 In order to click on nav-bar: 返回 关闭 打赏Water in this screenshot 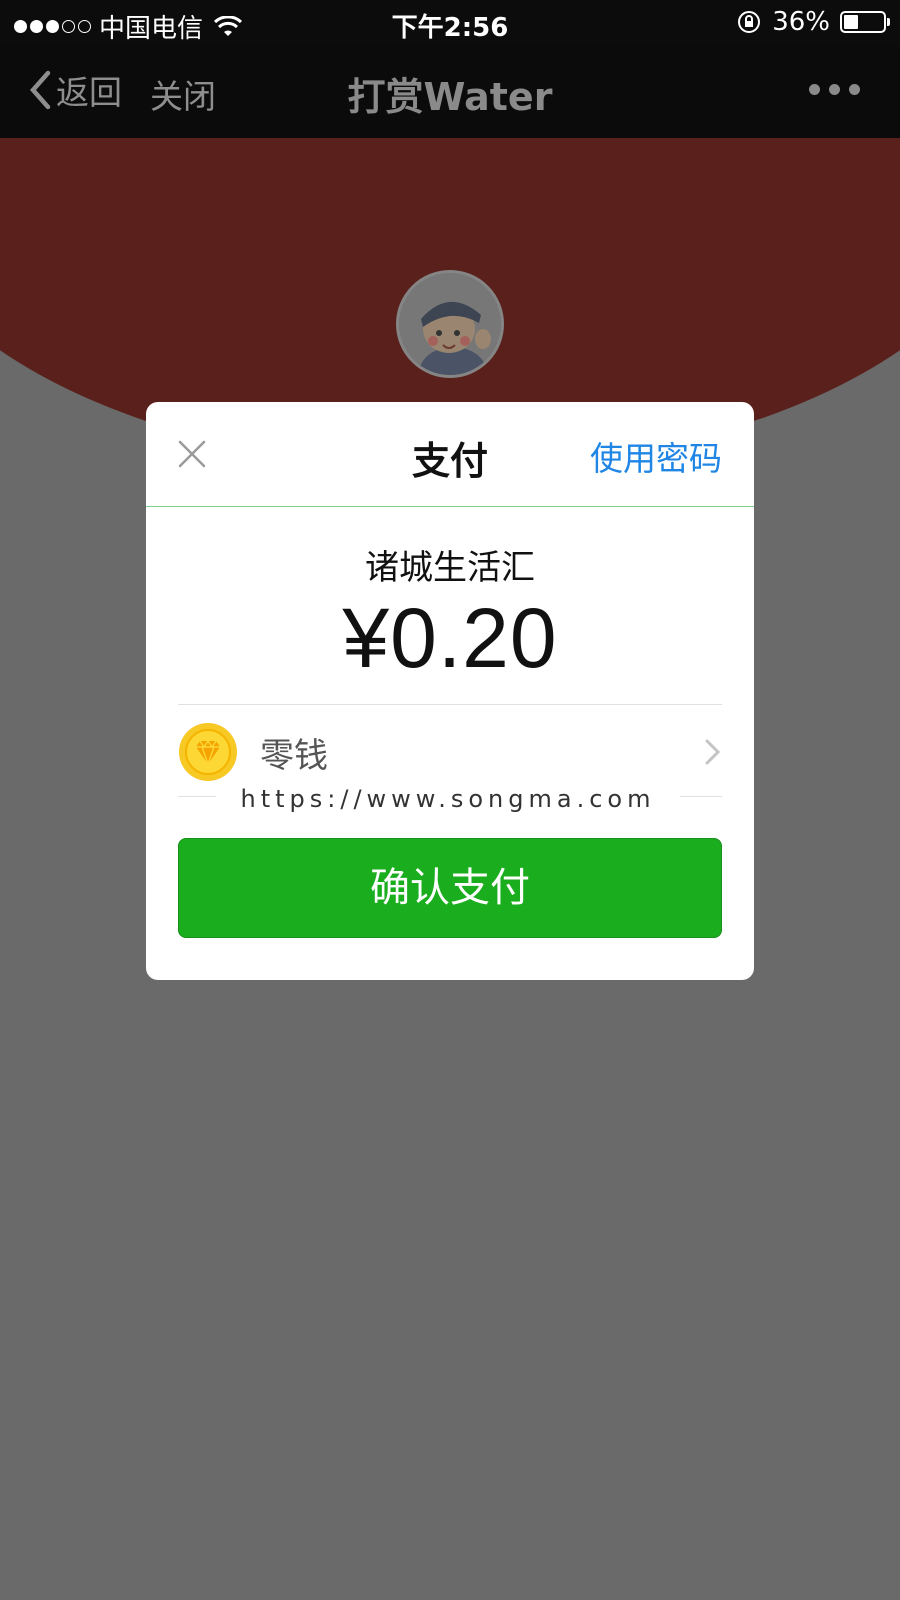, I will do `click(450, 92)`.